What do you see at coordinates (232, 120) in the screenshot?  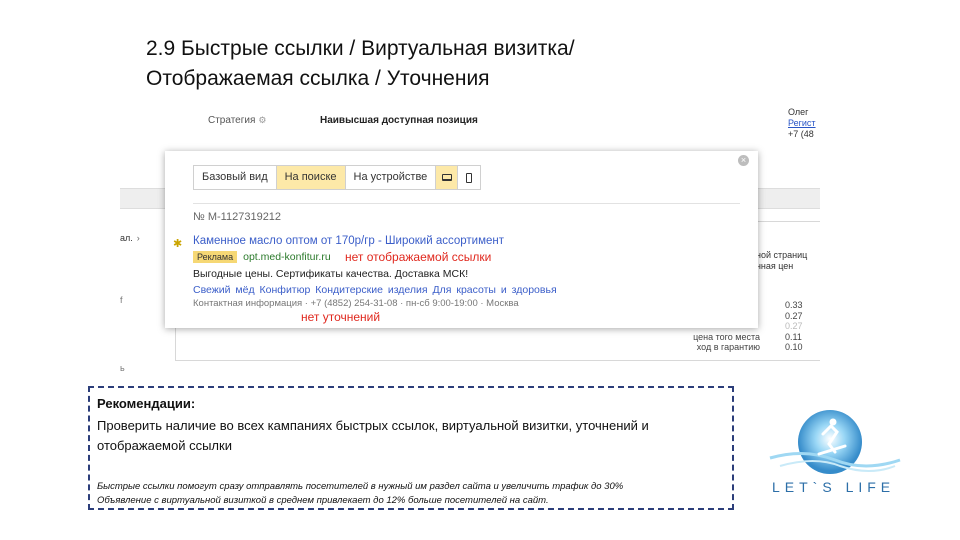 I see `strategy-label-text: Стратегия` at bounding box center [232, 120].